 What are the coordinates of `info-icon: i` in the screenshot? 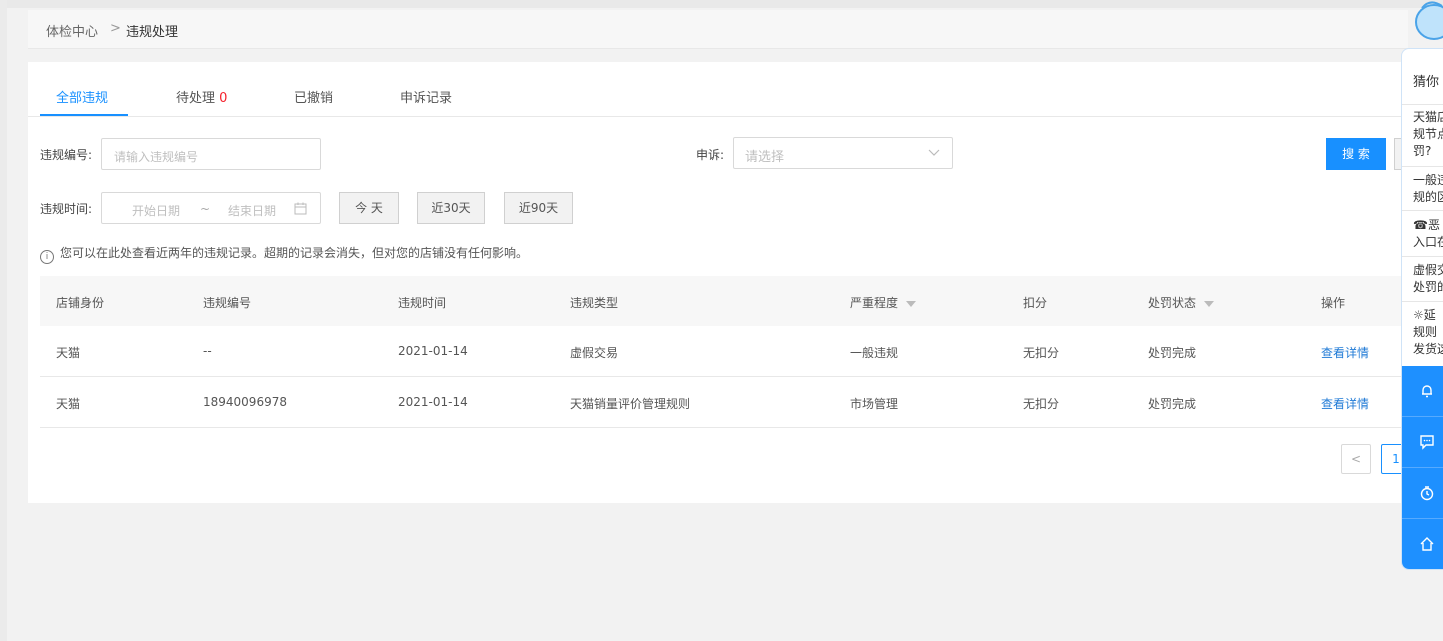 It's located at (47, 257).